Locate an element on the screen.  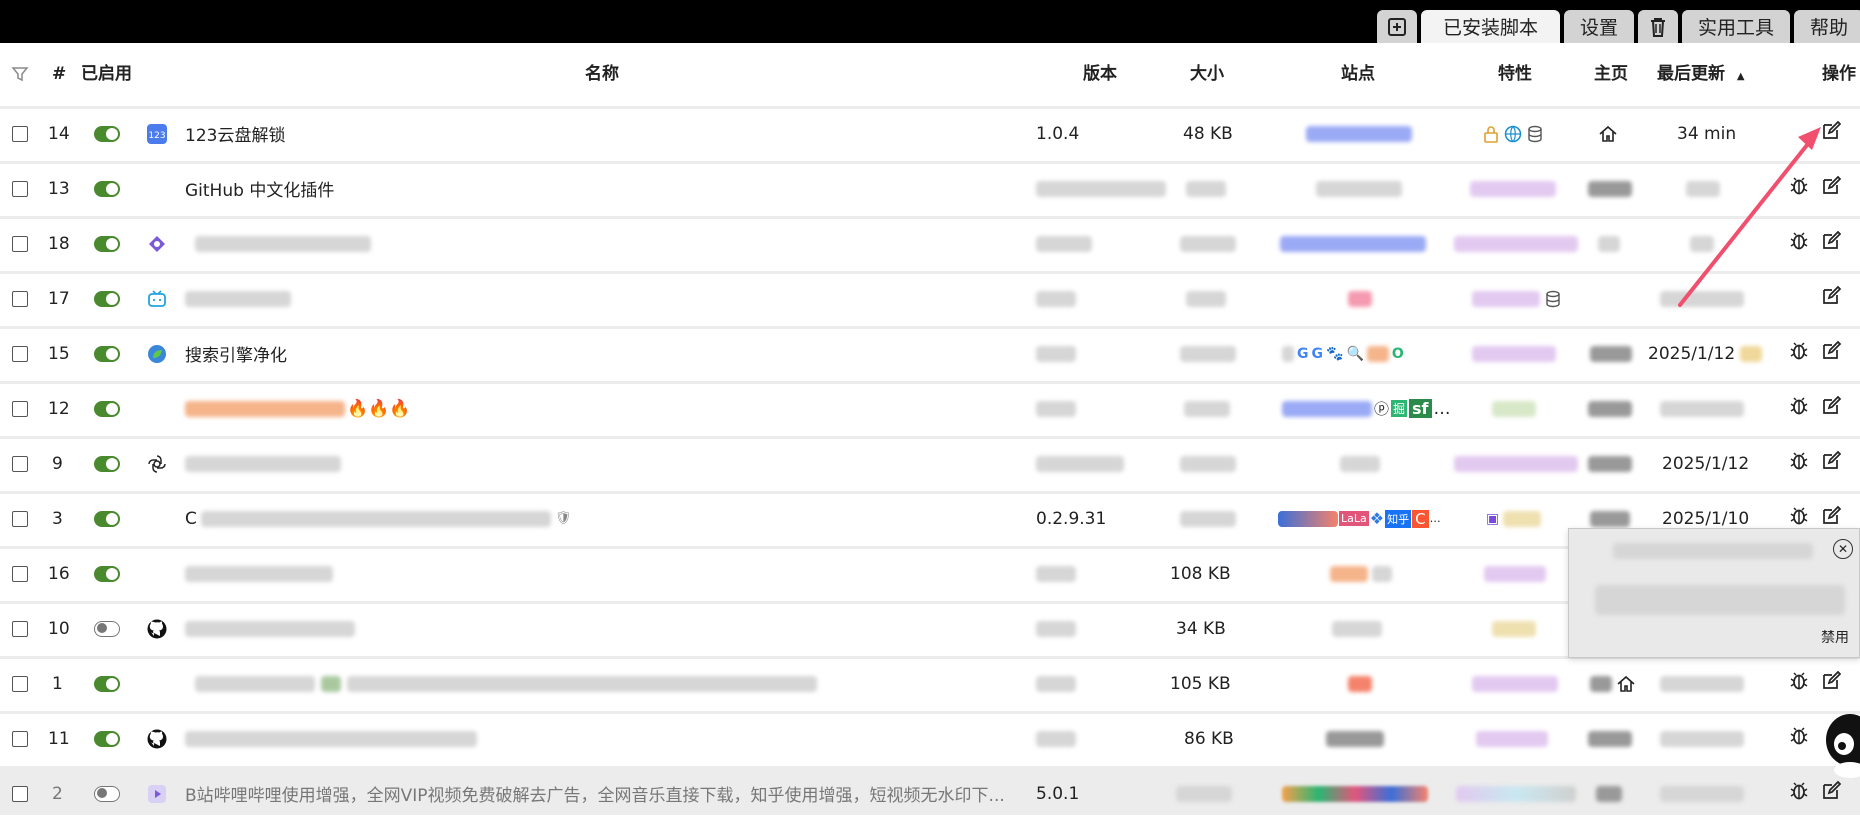
col-last-updated: 最后更新 ▲ is located at coordinates (1701, 74).